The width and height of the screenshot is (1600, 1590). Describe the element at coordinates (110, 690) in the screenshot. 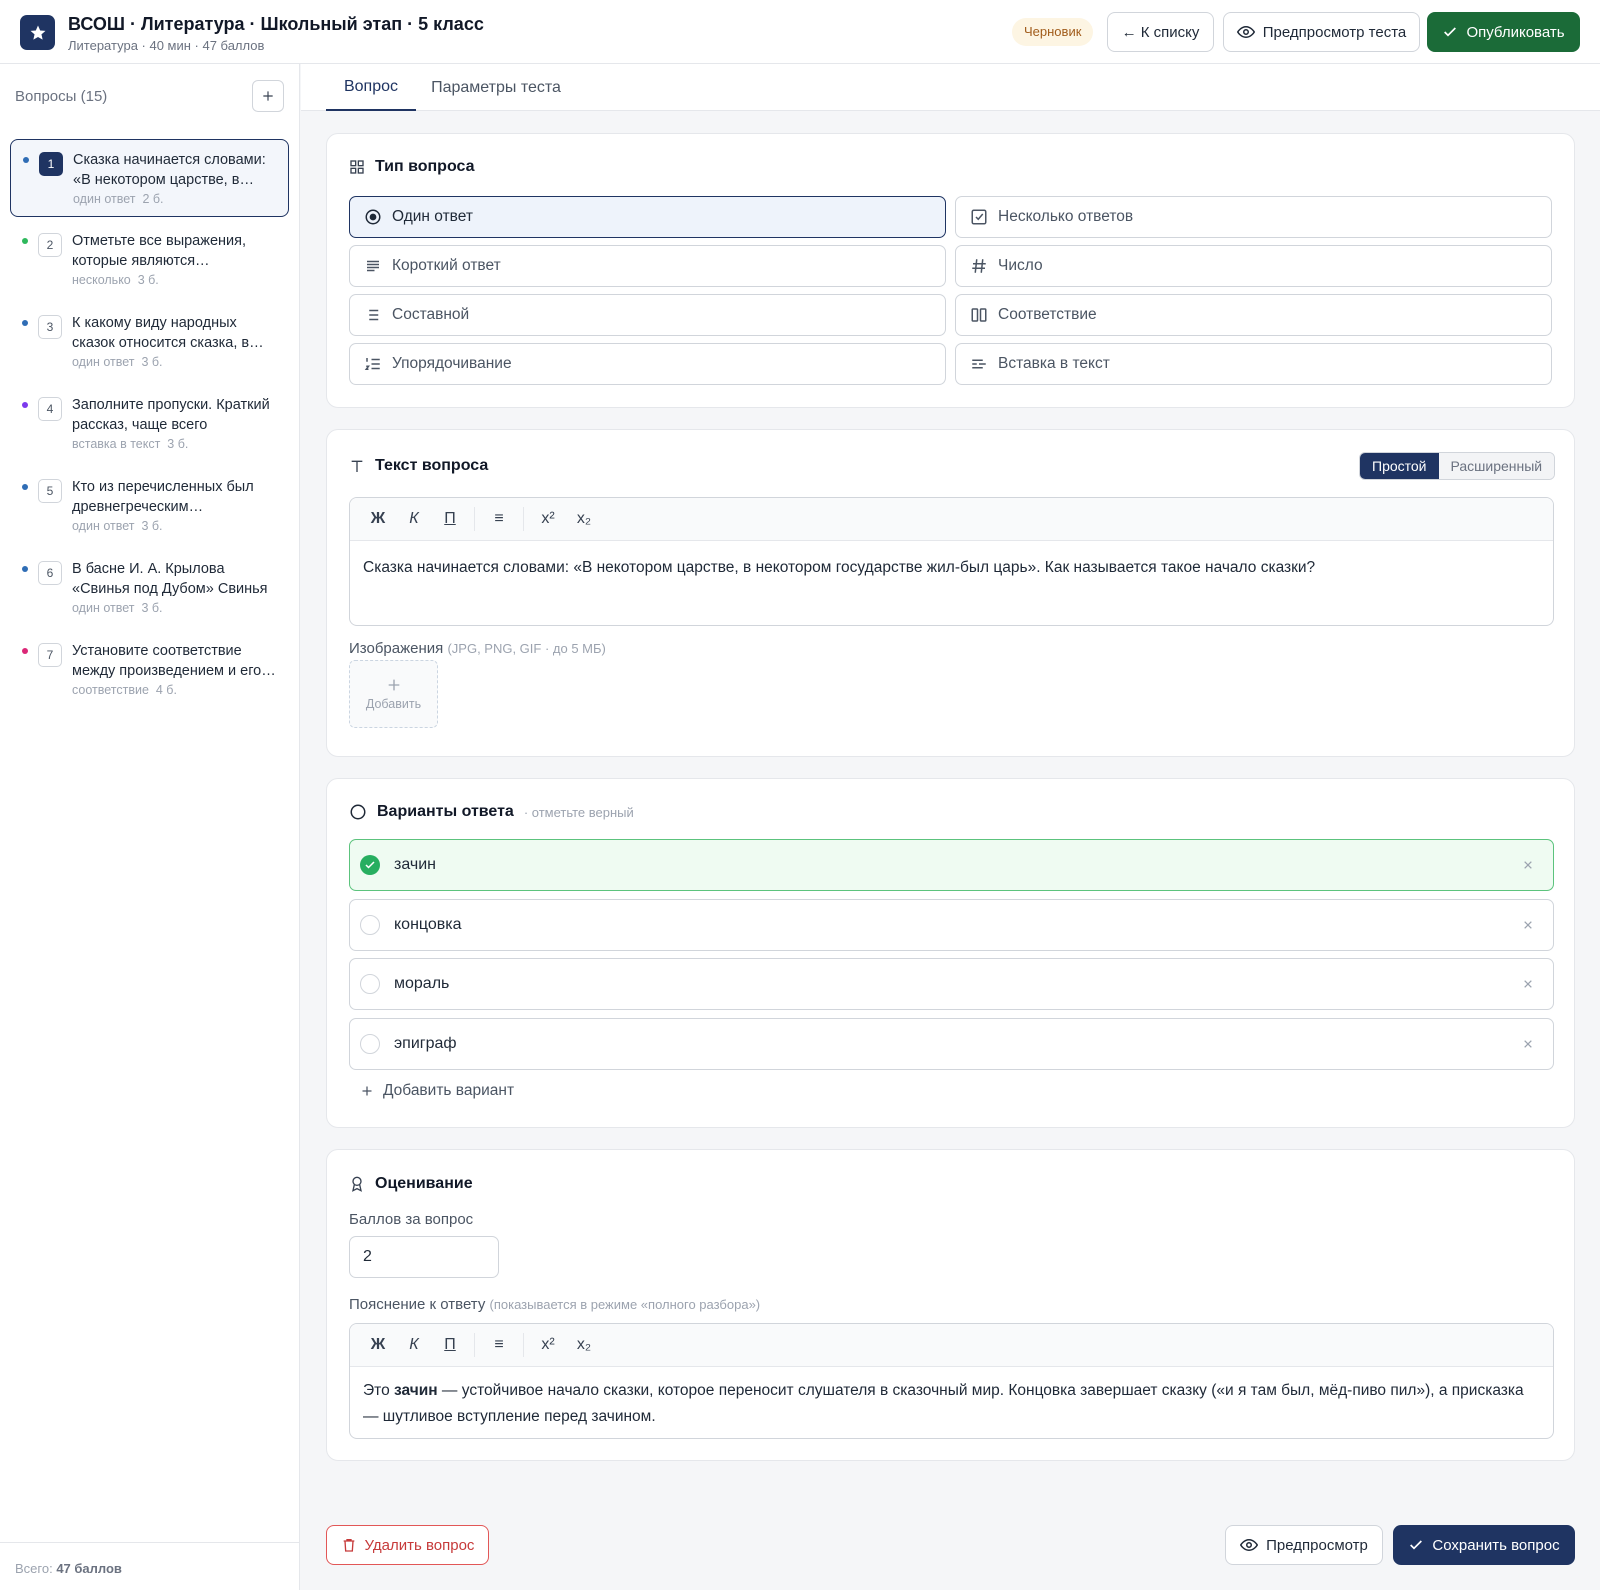

I see `question-type-label: соответствие` at that location.